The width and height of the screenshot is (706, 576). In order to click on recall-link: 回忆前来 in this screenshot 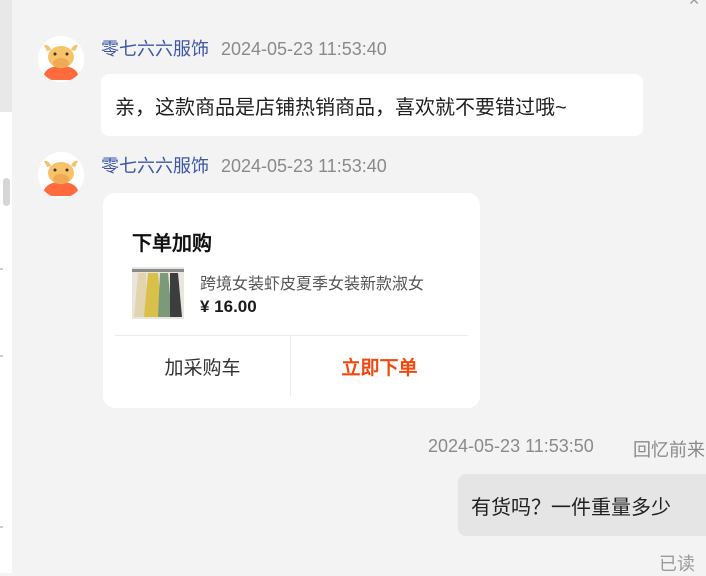, I will do `click(669, 449)`.